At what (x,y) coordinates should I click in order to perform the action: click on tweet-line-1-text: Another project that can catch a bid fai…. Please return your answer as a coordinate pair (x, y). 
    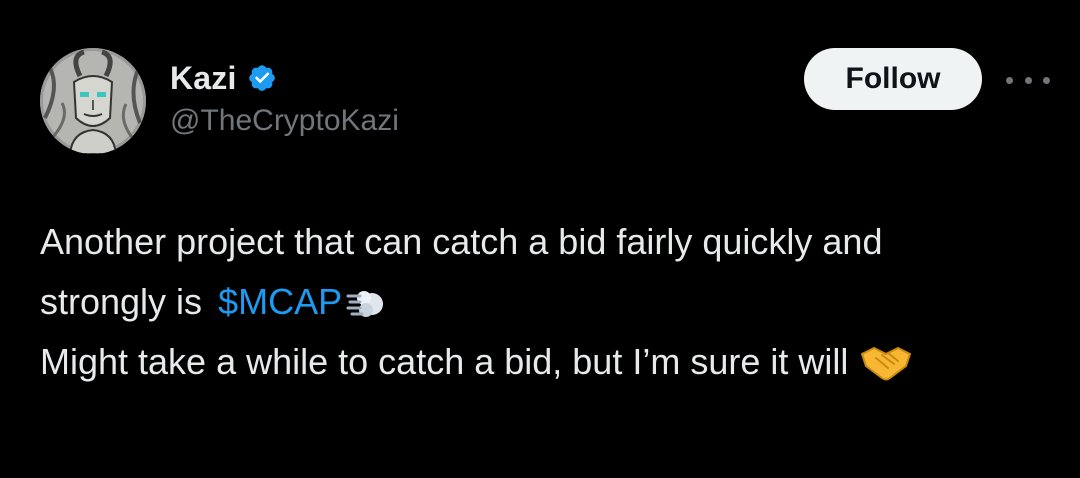
    Looking at the image, I should click on (461, 241).